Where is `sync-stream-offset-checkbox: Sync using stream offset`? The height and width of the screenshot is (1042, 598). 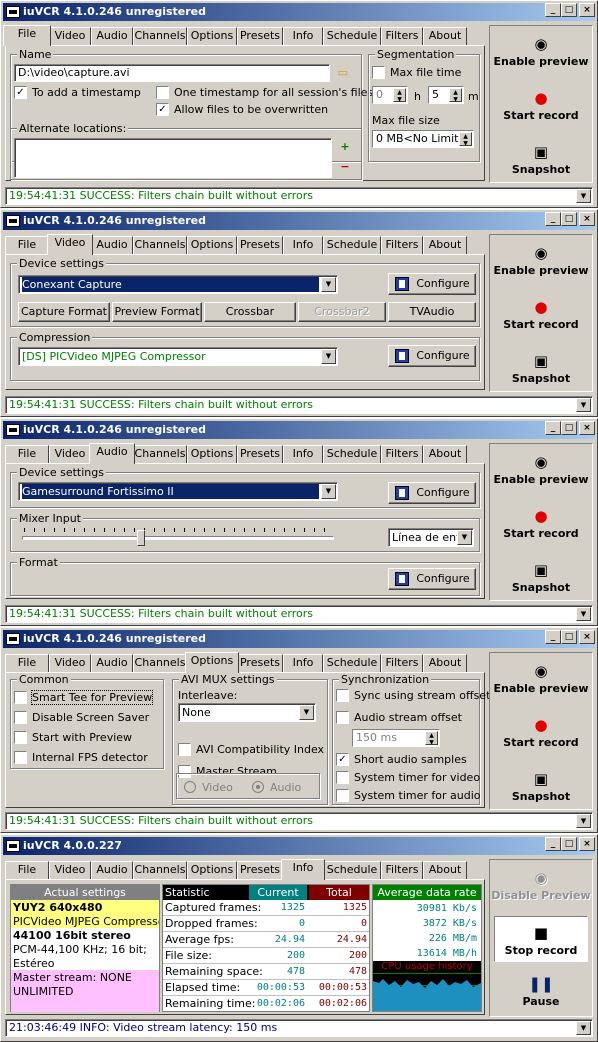
sync-stream-offset-checkbox: Sync using stream offset is located at coordinates (413, 695).